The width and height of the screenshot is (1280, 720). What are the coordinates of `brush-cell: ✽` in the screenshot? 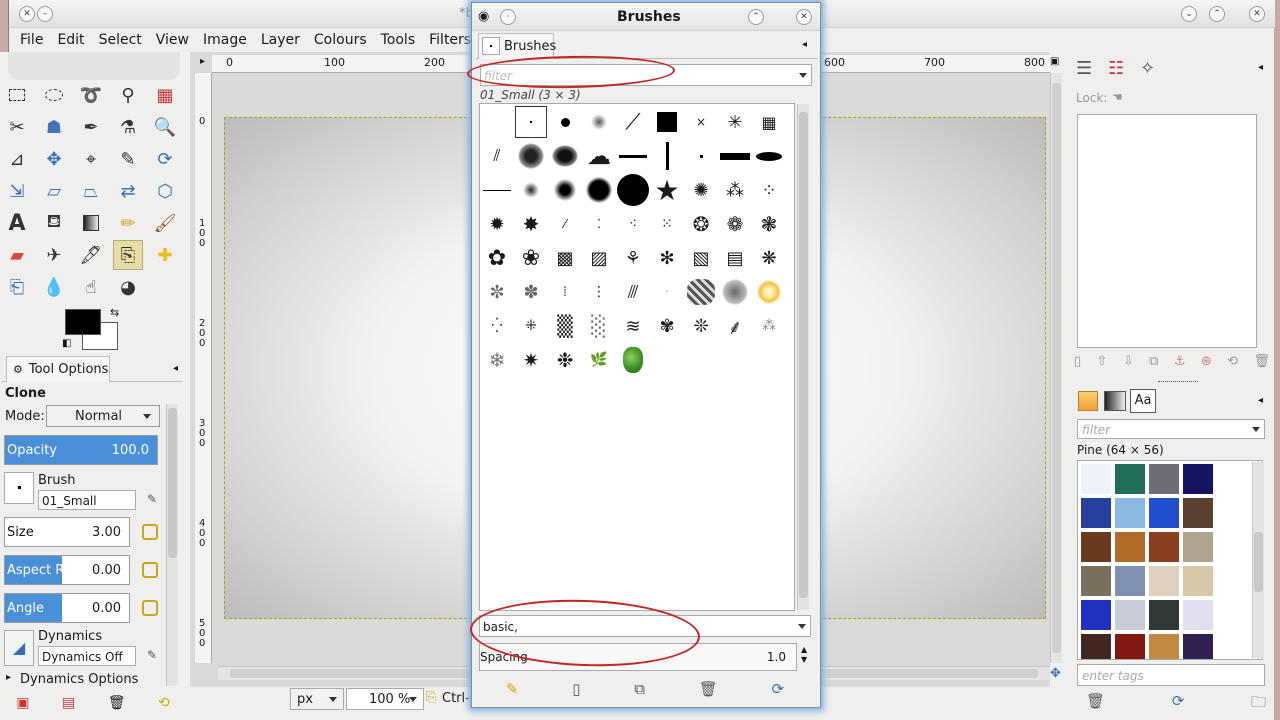 It's located at (531, 292).